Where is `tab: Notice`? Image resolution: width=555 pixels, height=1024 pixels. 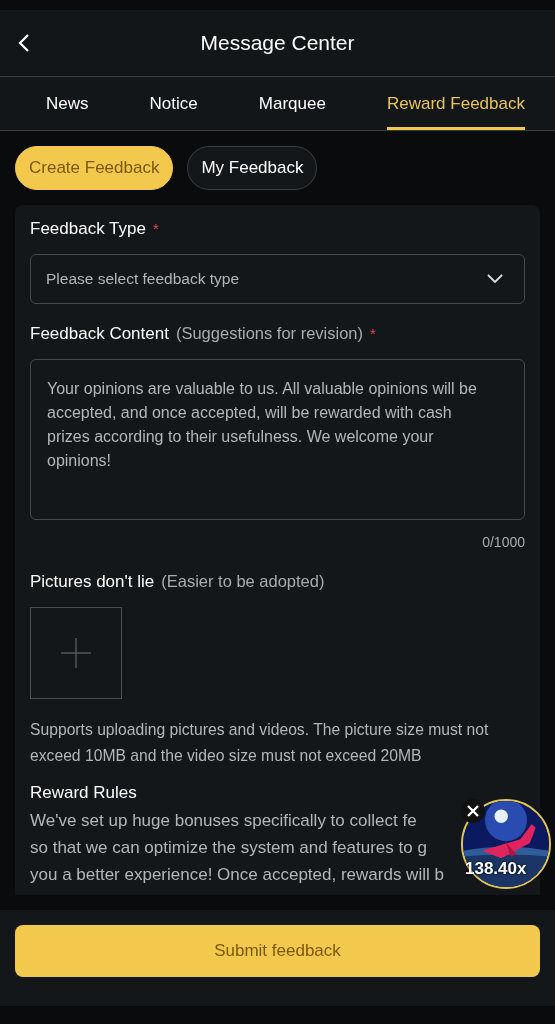
tab: Notice is located at coordinates (173, 103).